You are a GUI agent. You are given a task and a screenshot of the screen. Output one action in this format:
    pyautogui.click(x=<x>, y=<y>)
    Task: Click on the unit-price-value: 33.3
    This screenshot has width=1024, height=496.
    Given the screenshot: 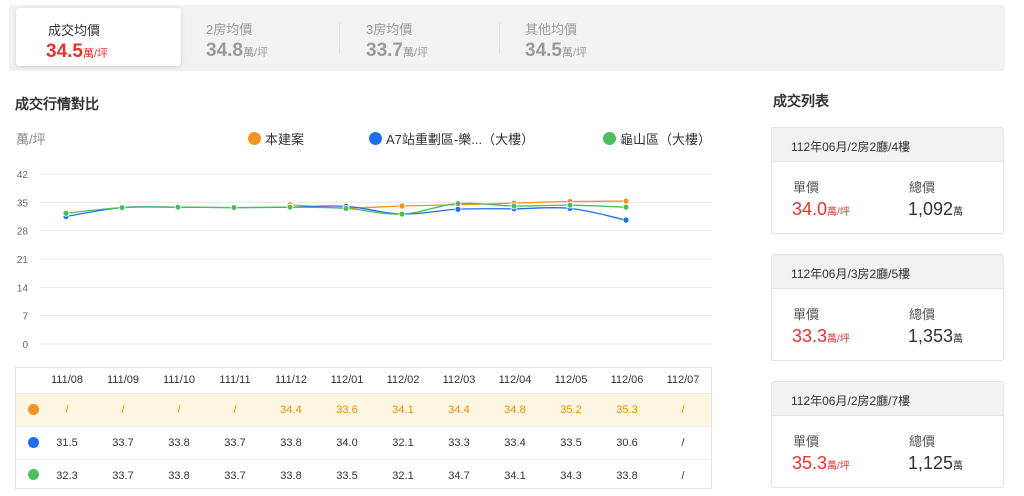 What is the action you would take?
    pyautogui.click(x=810, y=336)
    